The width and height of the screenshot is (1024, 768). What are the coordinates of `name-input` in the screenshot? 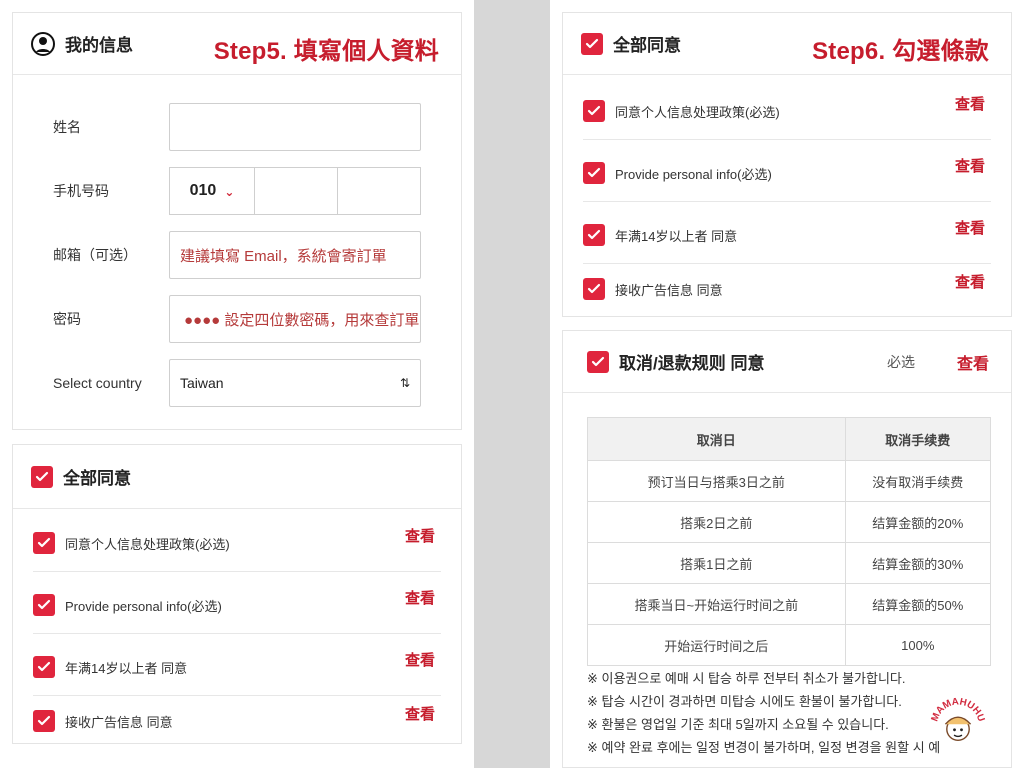 It's located at (295, 127).